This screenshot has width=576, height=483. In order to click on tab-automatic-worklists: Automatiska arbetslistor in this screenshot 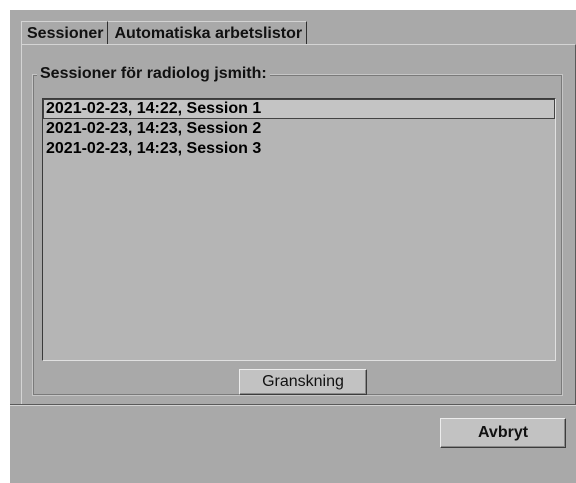, I will do `click(208, 33)`.